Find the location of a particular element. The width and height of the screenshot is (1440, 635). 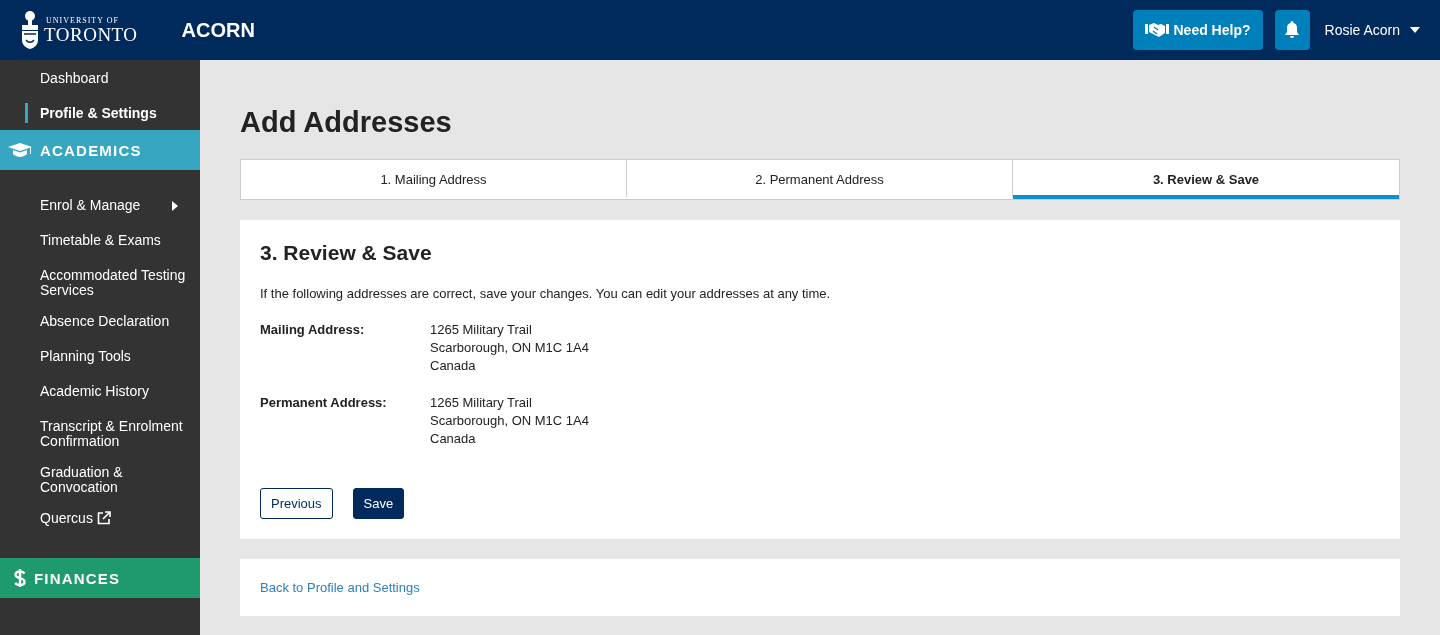

sidebar-item: Quercus is located at coordinates (100, 520).